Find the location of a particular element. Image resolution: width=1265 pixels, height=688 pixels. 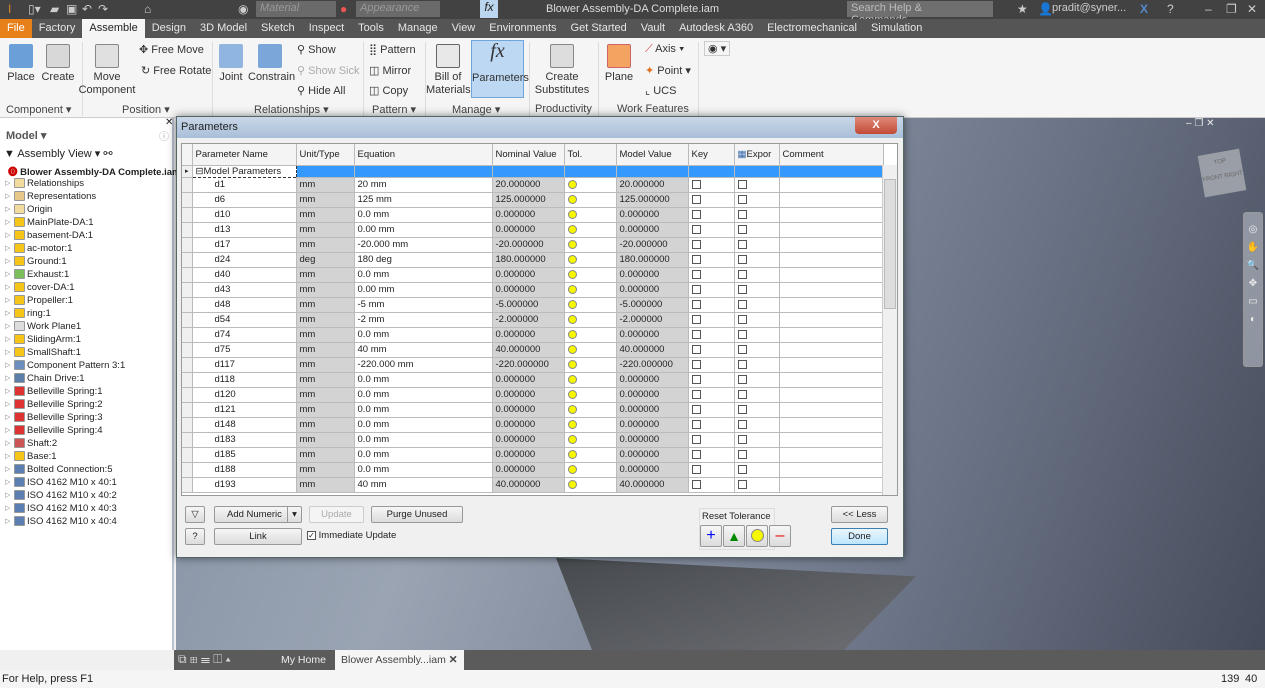

appearance-icon: ● is located at coordinates (343, 9).